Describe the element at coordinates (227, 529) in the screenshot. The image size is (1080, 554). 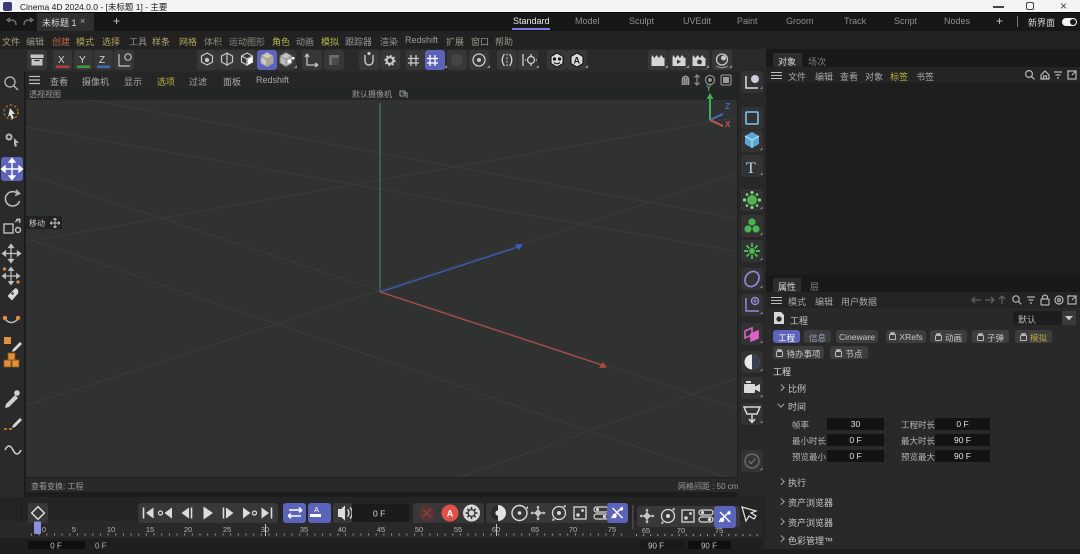
I see `svg-text: 25` at that location.